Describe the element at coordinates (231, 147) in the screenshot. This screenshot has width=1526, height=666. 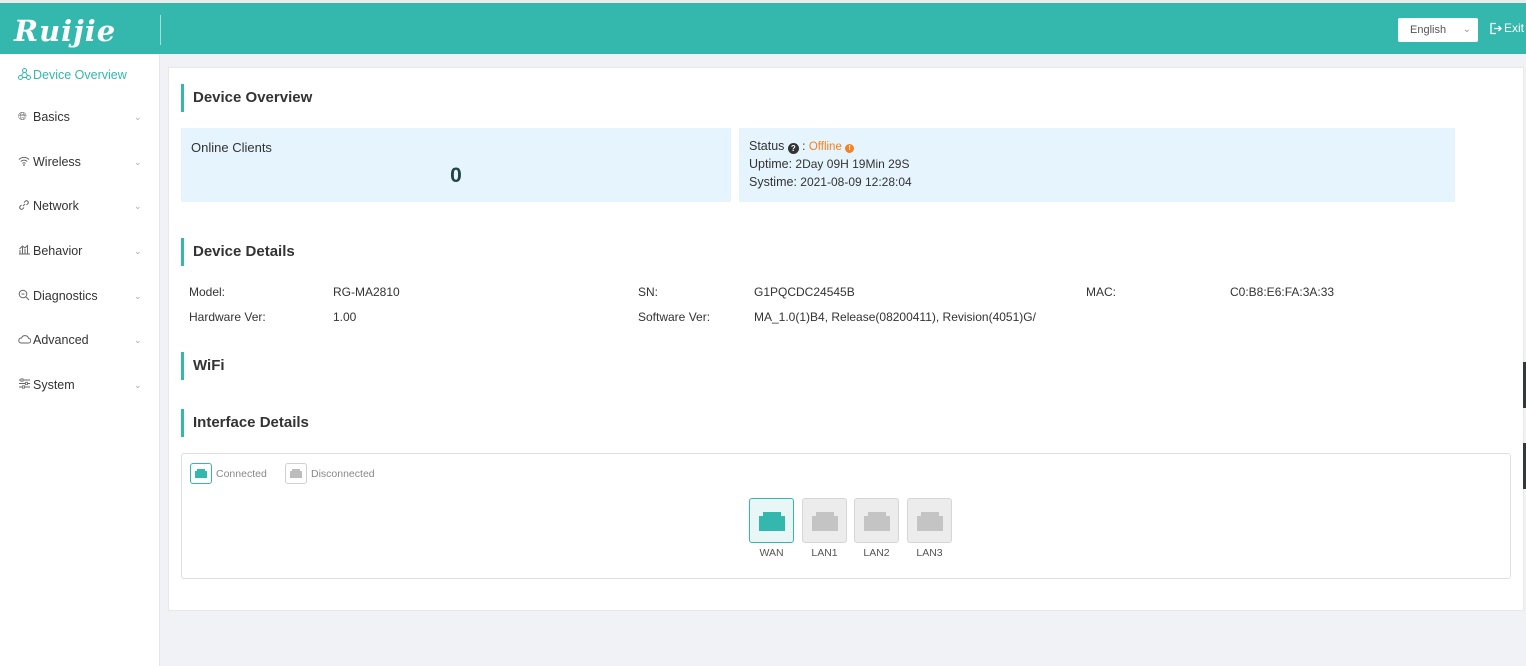
I see `online-clients-label: Online Clients` at that location.